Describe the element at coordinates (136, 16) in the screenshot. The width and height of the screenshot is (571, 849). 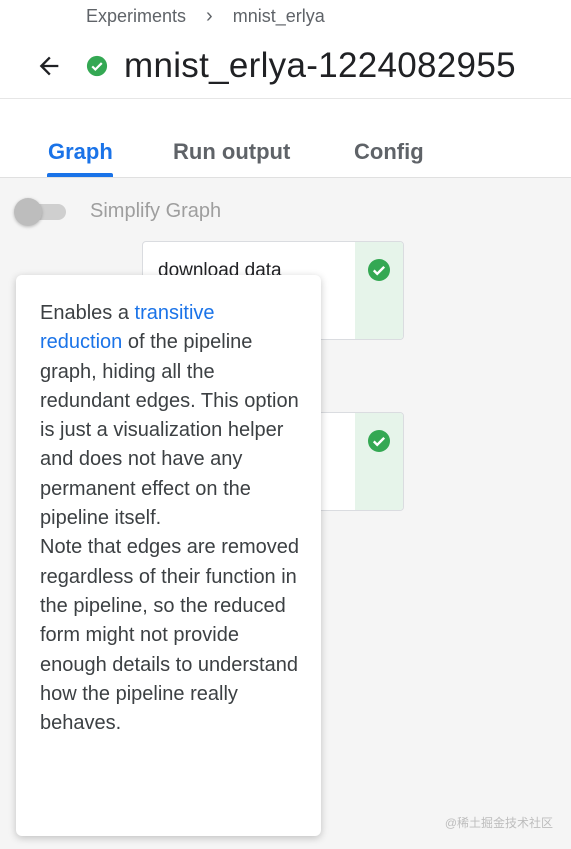
I see `breadcrumb-experiments: Experiments` at that location.